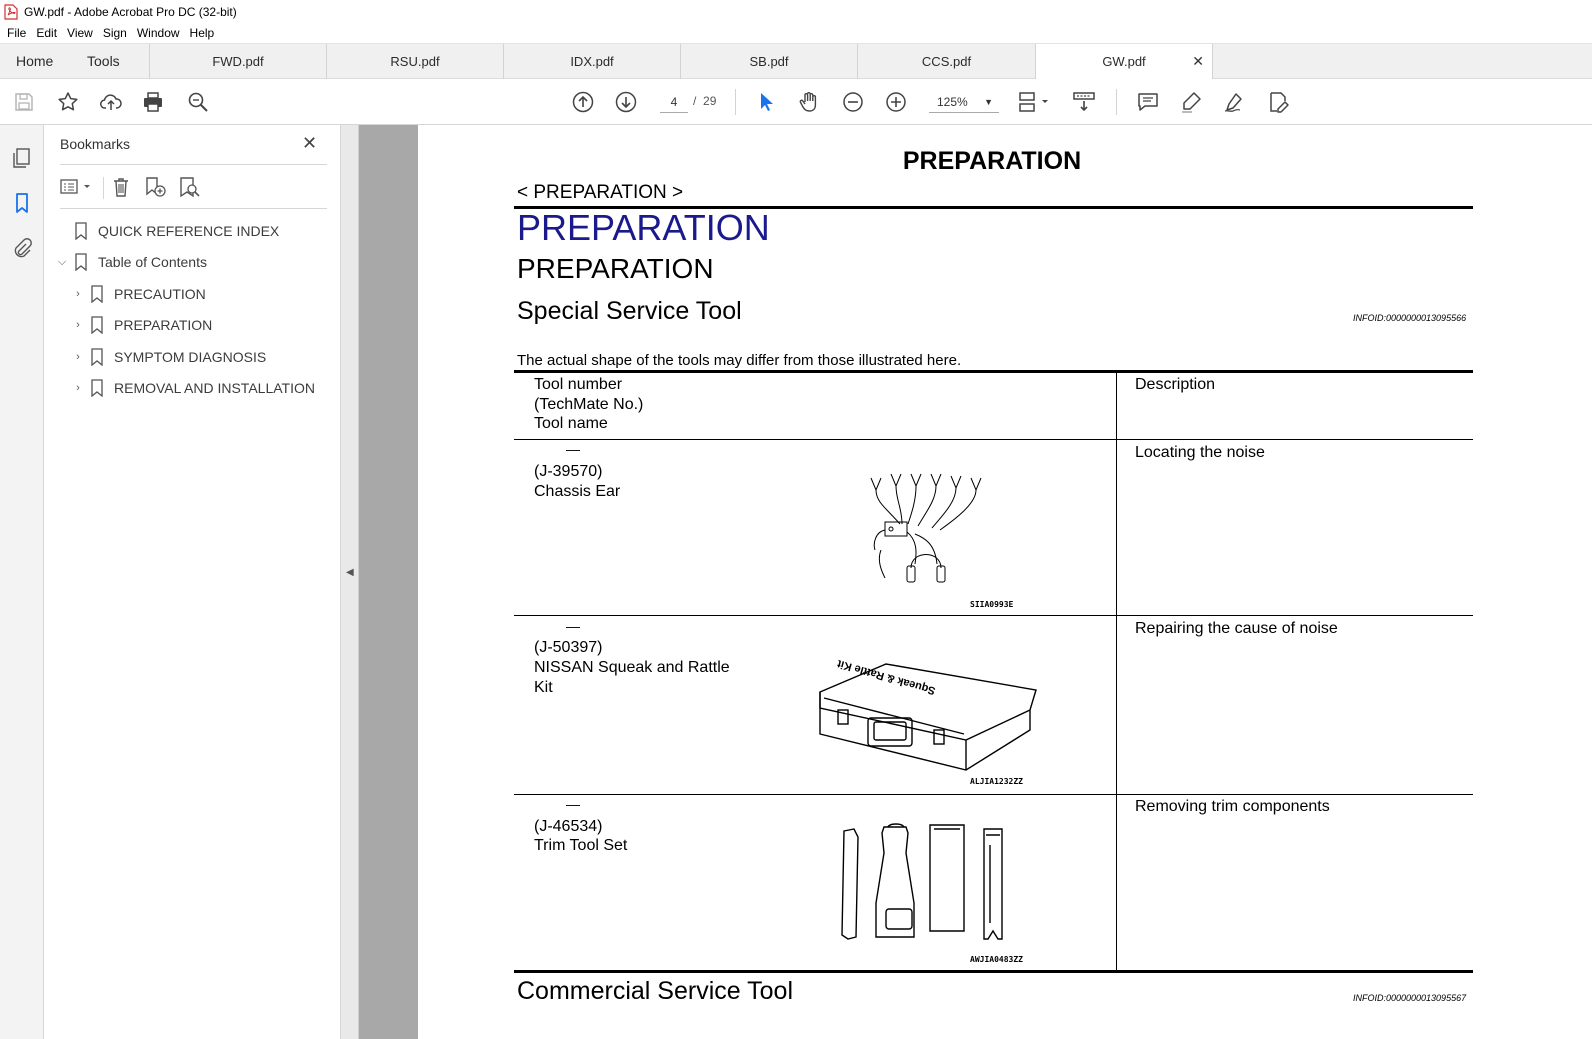  Describe the element at coordinates (16, 33) in the screenshot. I see `menu-file: File` at that location.